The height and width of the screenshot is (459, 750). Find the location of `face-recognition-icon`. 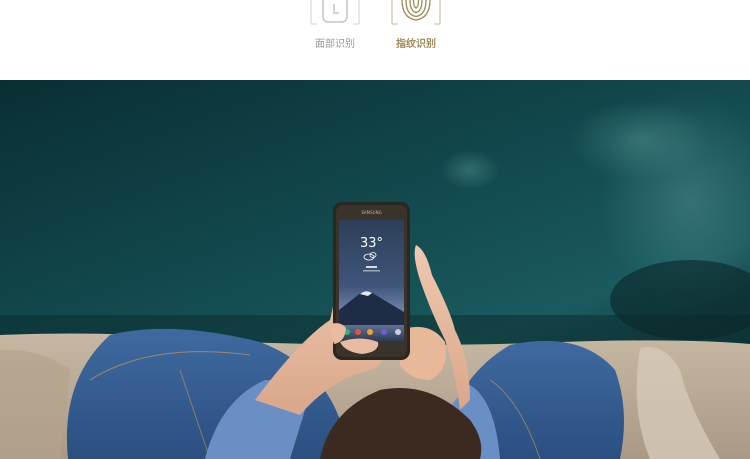

face-recognition-icon is located at coordinates (335, 13).